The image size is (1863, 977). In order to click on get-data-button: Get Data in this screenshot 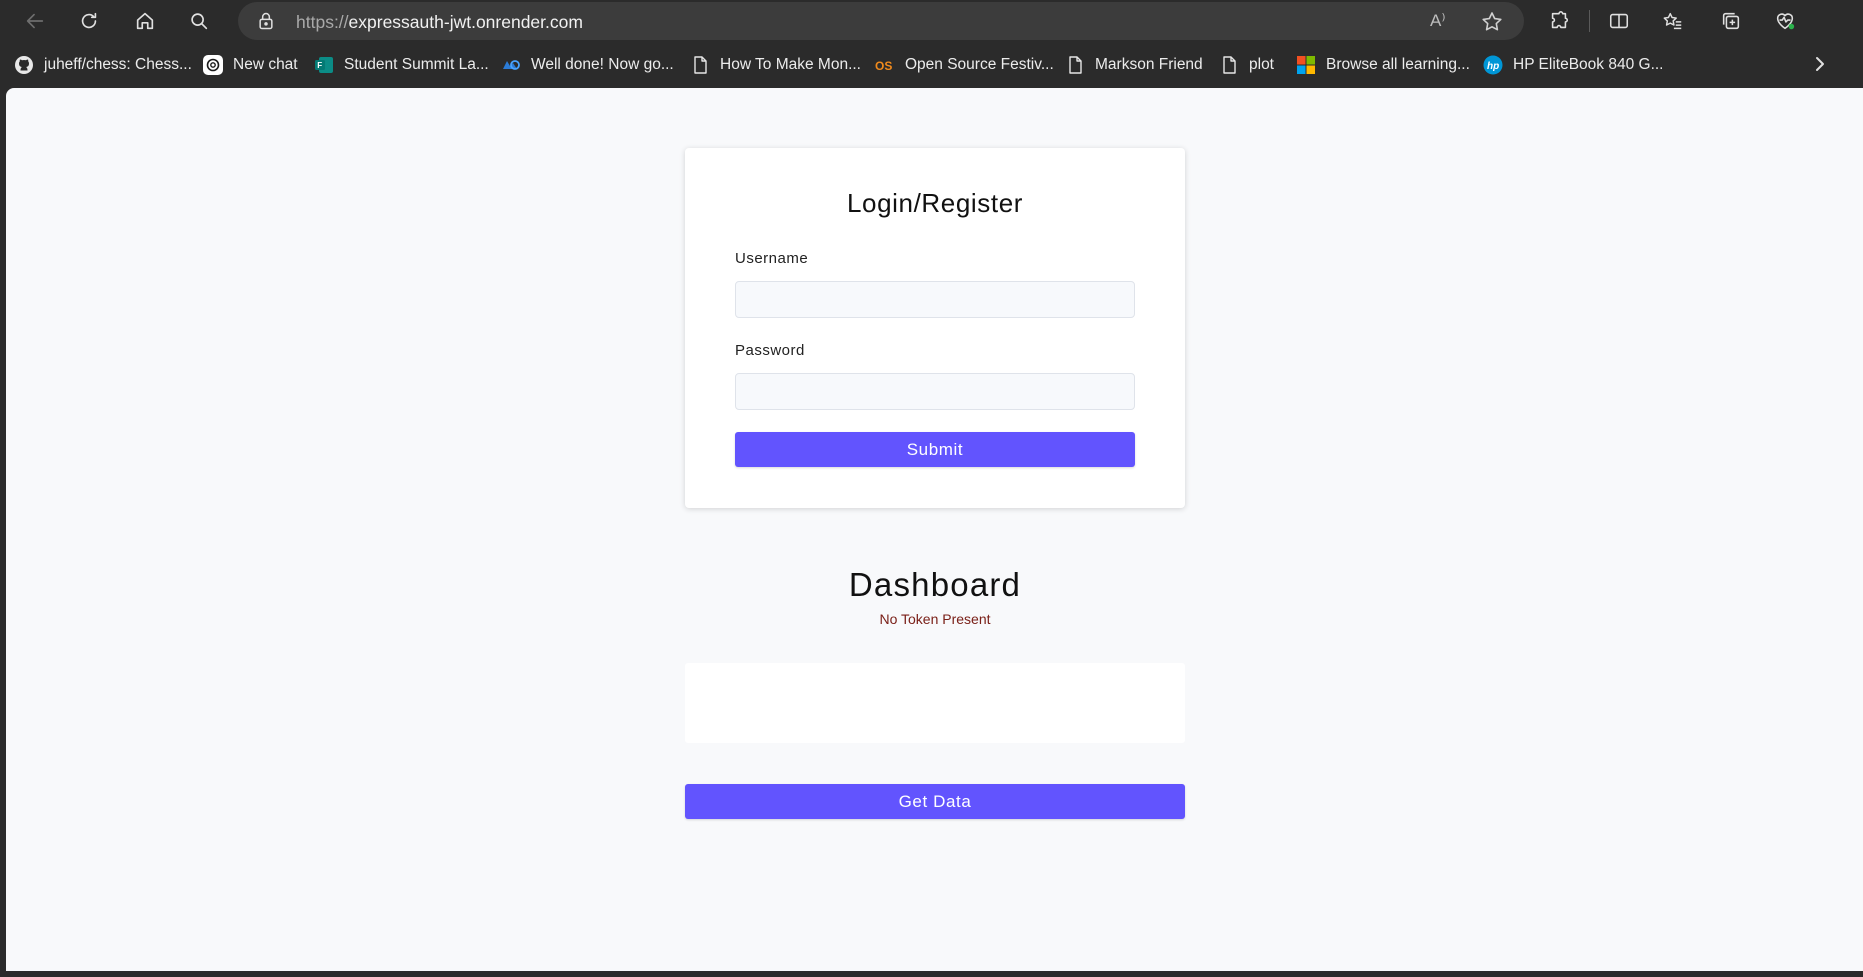, I will do `click(935, 801)`.